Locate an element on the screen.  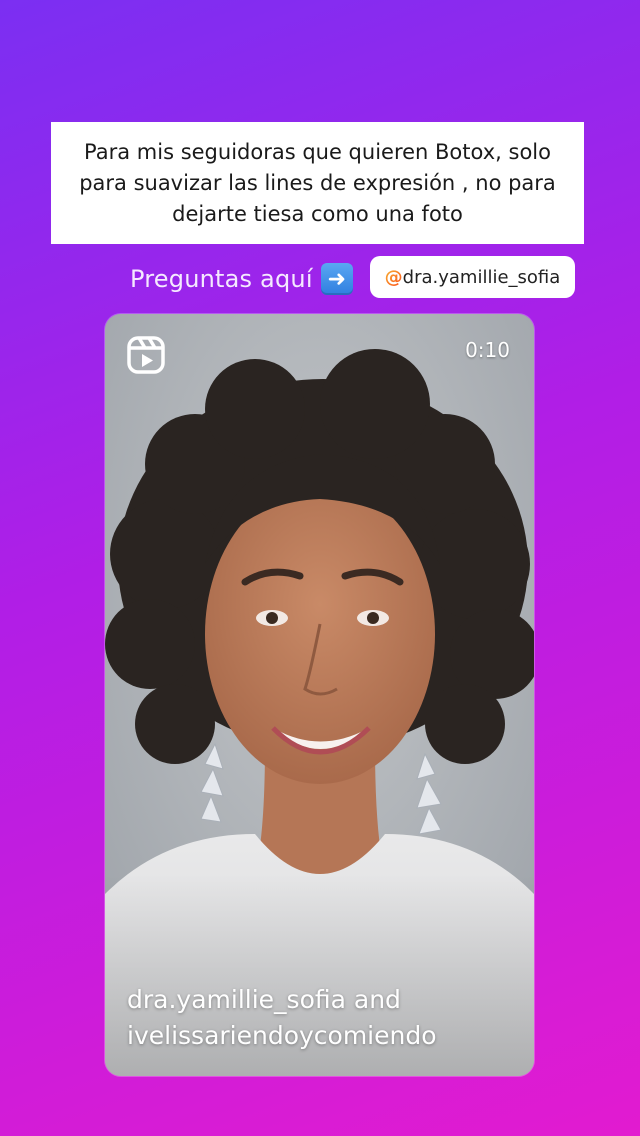
reels-icon is located at coordinates (146, 355).